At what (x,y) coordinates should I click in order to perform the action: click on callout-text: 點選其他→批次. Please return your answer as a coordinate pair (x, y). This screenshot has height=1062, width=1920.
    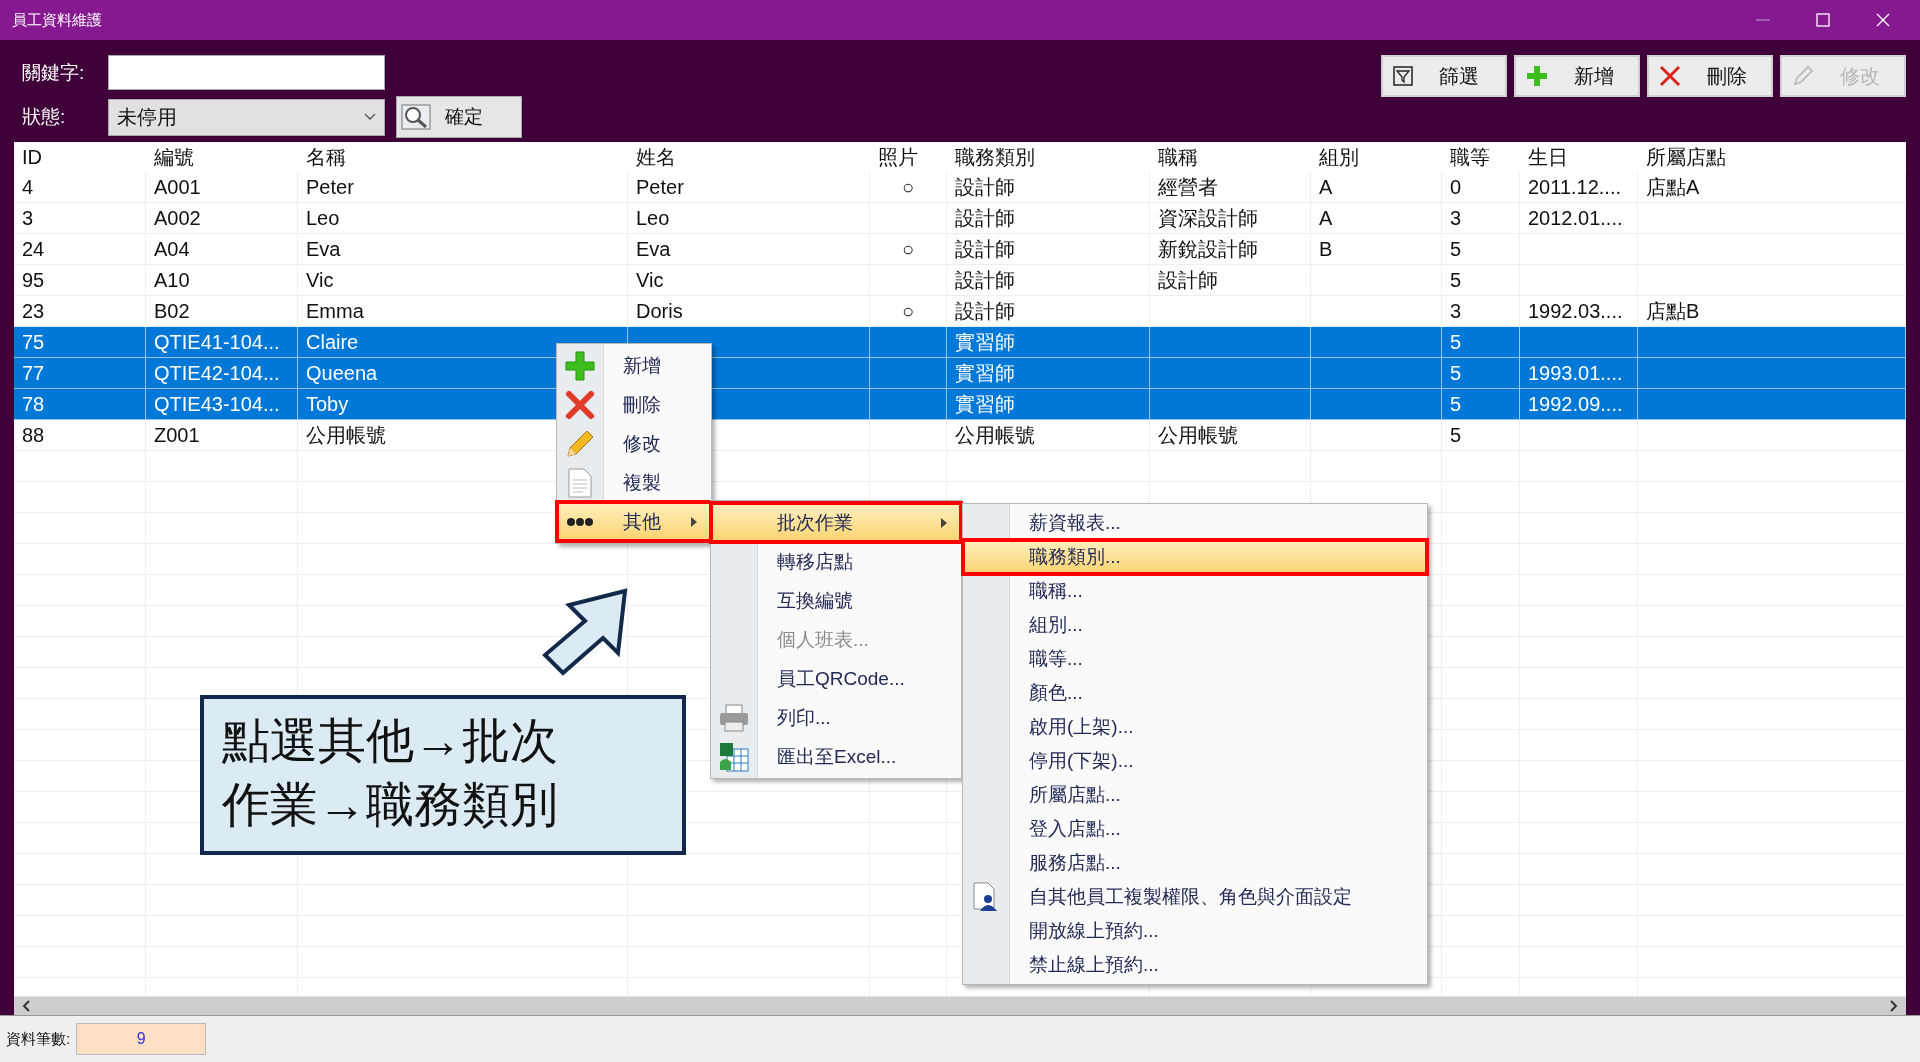
    Looking at the image, I should click on (390, 741).